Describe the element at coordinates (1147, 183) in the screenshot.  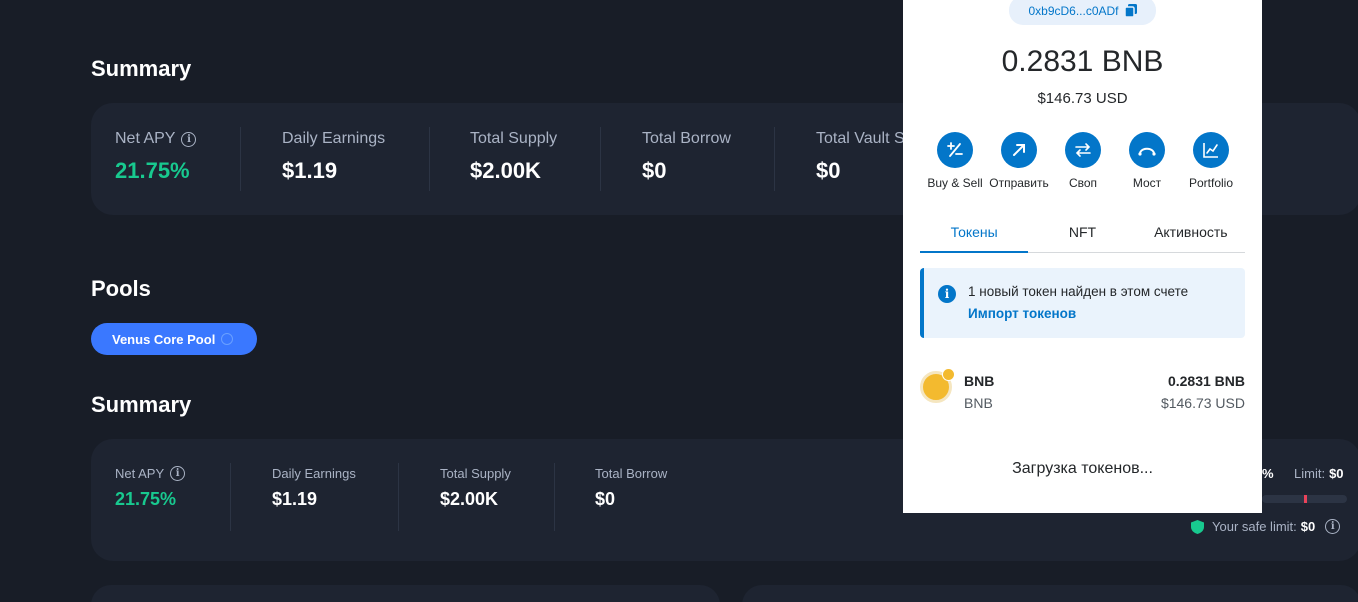
I see `action-label: Мост` at that location.